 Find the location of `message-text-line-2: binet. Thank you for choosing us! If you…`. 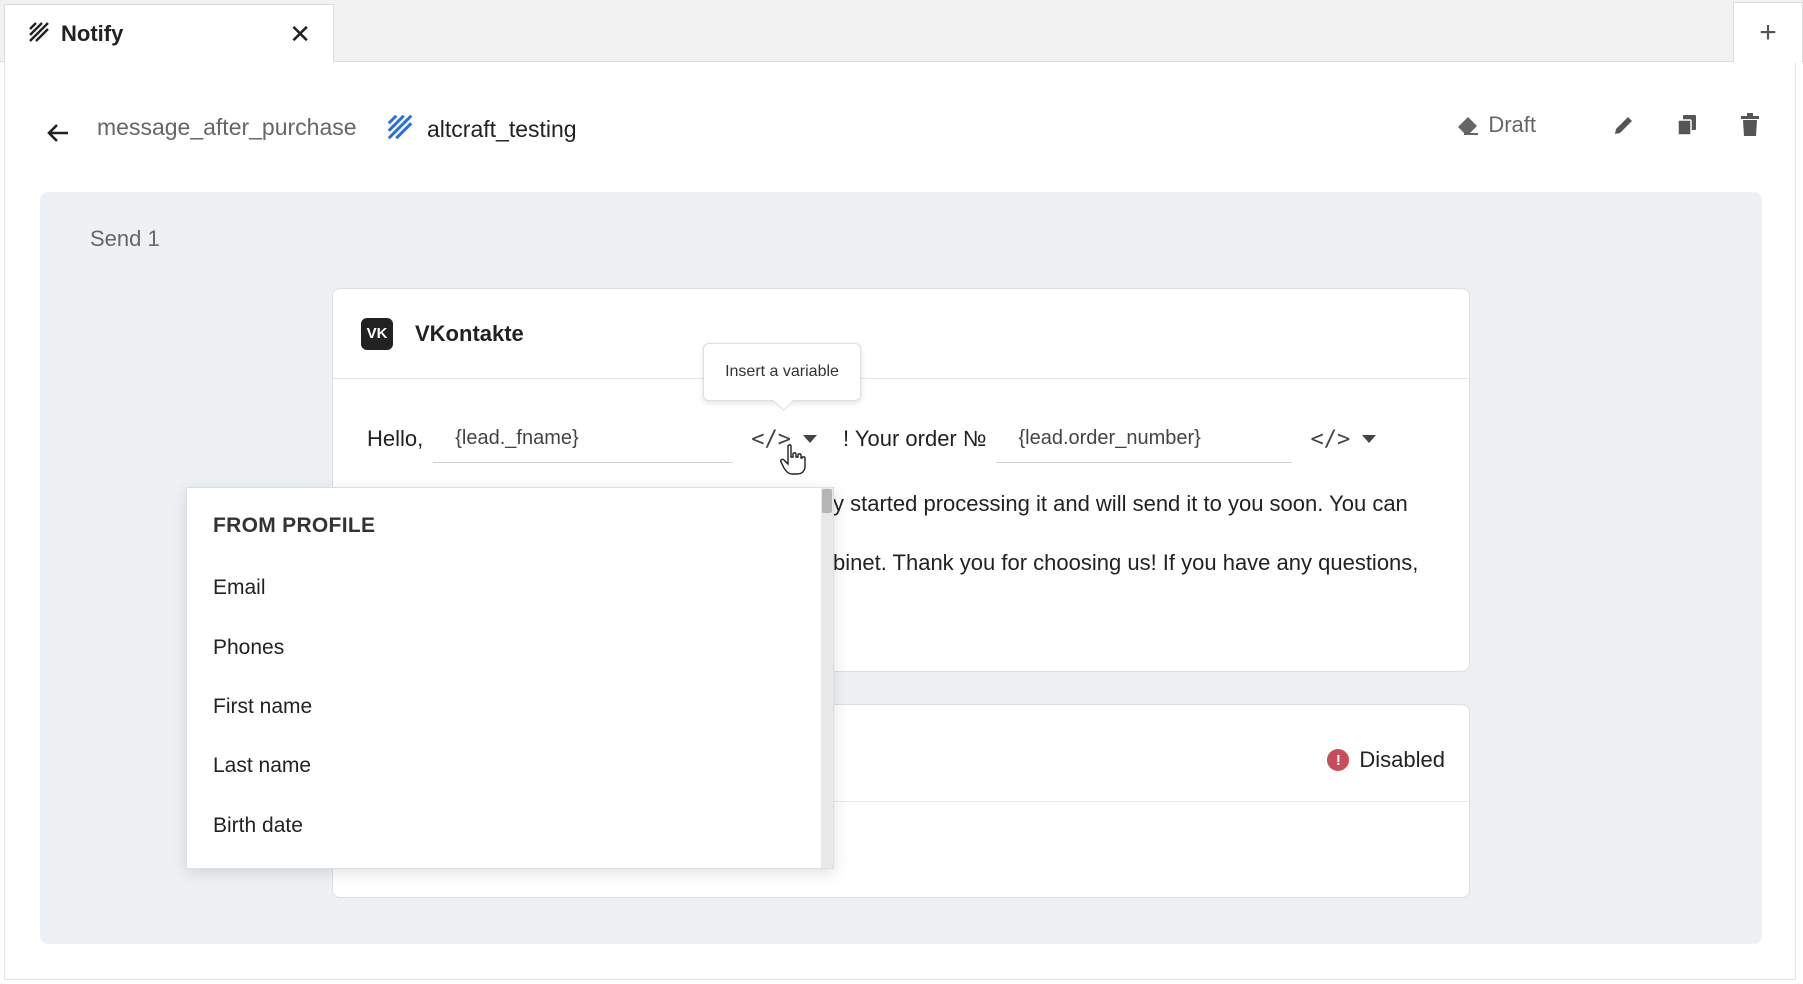

message-text-line-2: binet. Thank you for choosing us! If you… is located at coordinates (1126, 562).